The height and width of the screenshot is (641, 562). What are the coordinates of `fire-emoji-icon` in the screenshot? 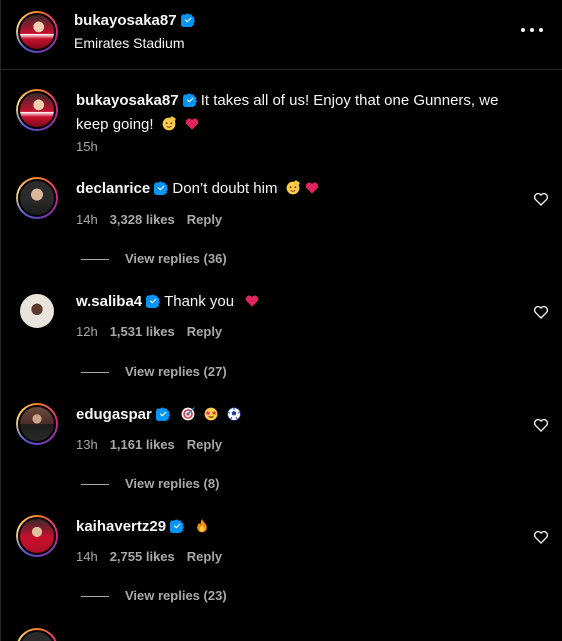 It's located at (202, 525).